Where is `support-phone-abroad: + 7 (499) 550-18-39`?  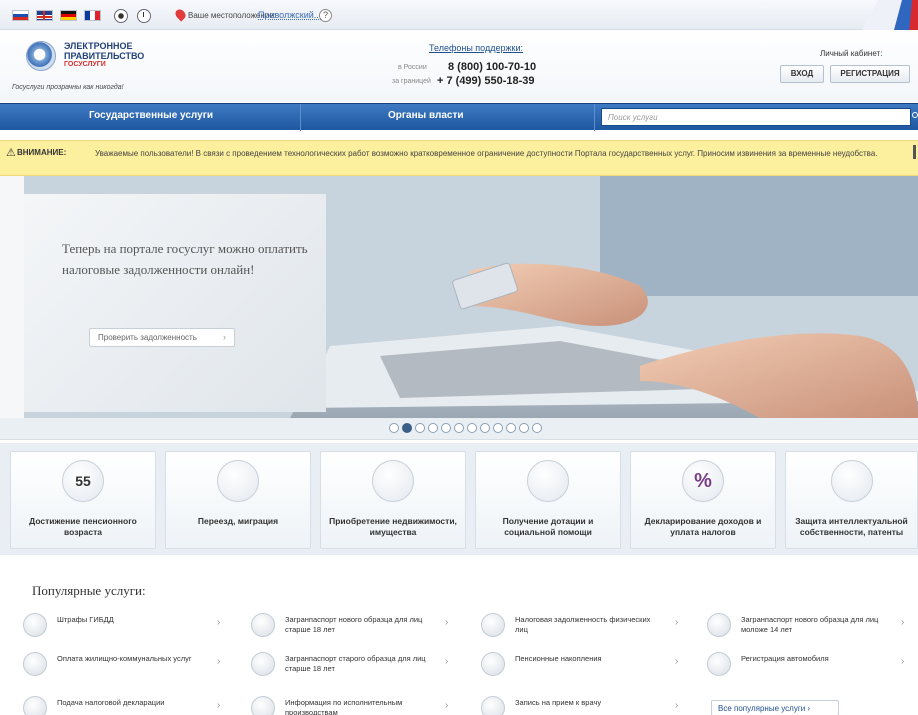
support-phone-abroad: + 7 (499) 550-18-39 is located at coordinates (486, 81).